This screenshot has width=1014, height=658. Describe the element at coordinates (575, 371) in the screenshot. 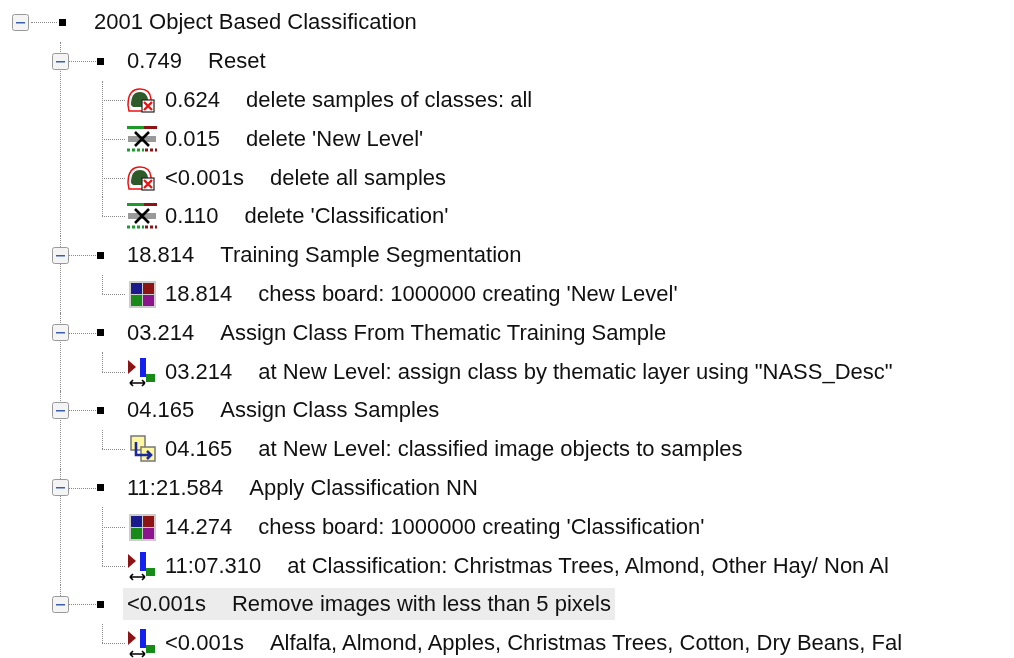

I see `process-label: at New Level: assign class by thematic layer using "NASS_Desc"` at that location.